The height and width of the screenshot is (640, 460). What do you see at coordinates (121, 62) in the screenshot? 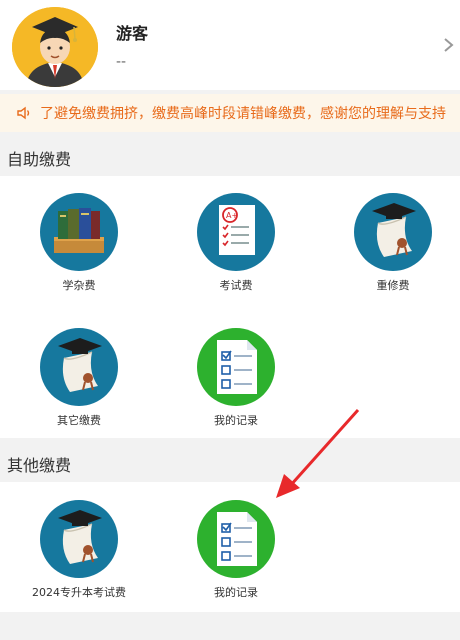
I see `user-subtitle: --` at bounding box center [121, 62].